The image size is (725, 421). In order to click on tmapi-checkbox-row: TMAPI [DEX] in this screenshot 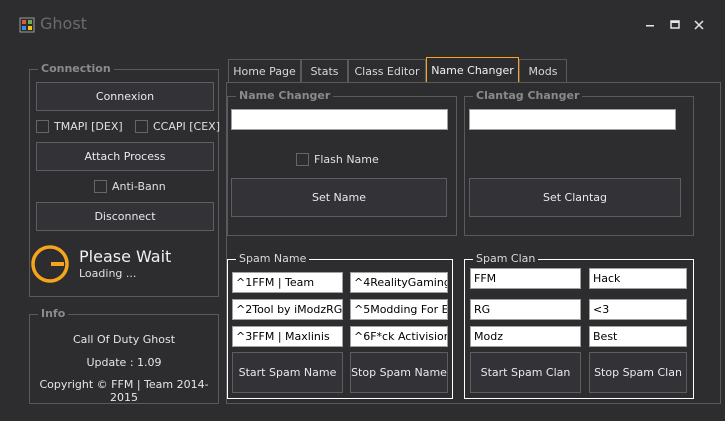, I will do `click(79, 126)`.